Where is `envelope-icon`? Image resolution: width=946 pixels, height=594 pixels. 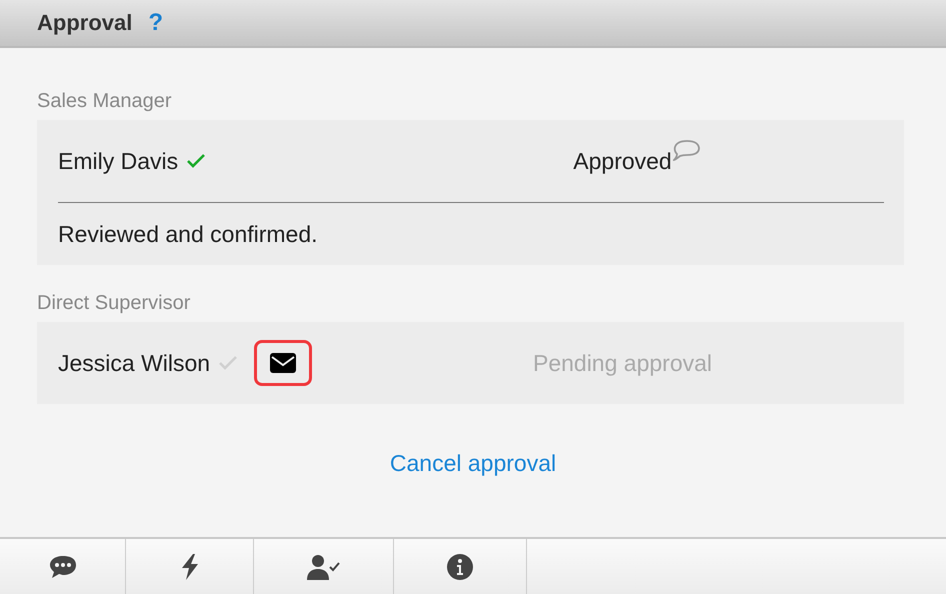
envelope-icon is located at coordinates (283, 363).